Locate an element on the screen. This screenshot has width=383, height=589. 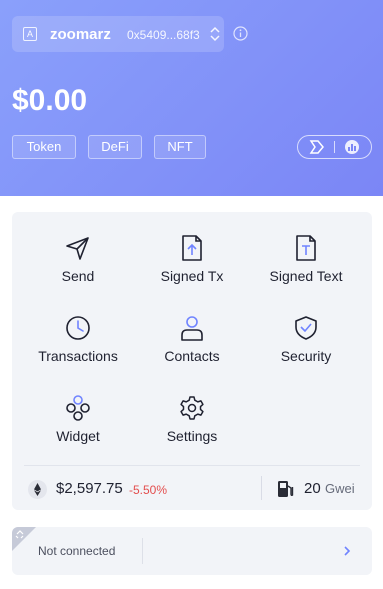
connection-status: Not connected is located at coordinates (77, 551).